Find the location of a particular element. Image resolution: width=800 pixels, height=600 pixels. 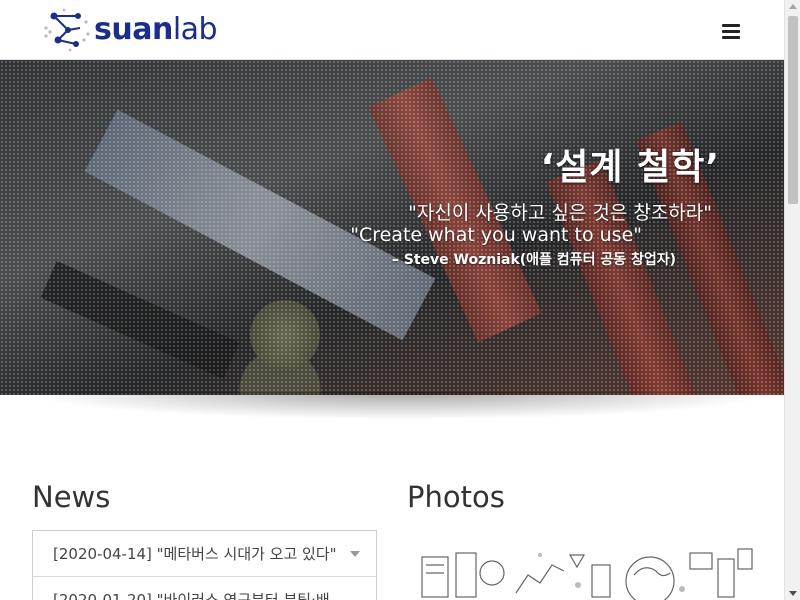

photos-heading: Photos is located at coordinates (456, 497).